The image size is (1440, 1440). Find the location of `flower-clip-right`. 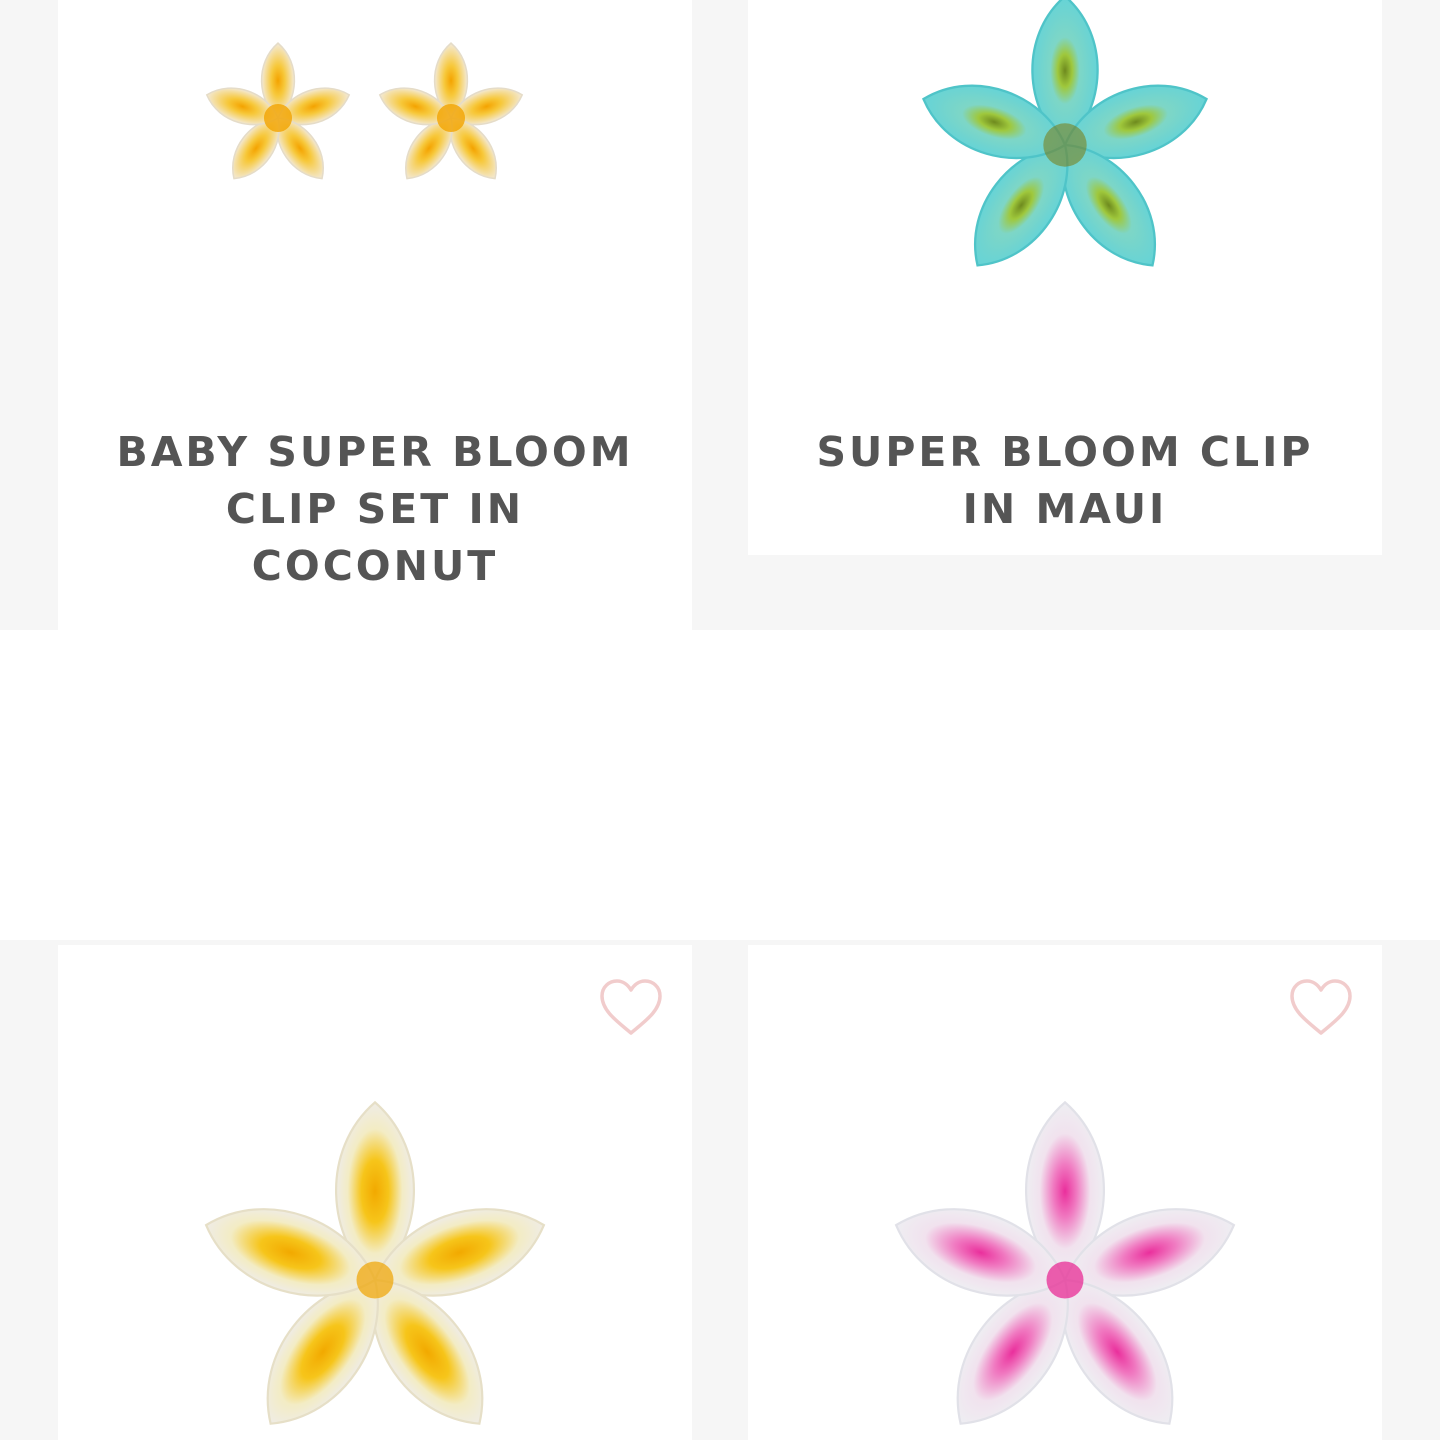

flower-clip-right is located at coordinates (451, 115).